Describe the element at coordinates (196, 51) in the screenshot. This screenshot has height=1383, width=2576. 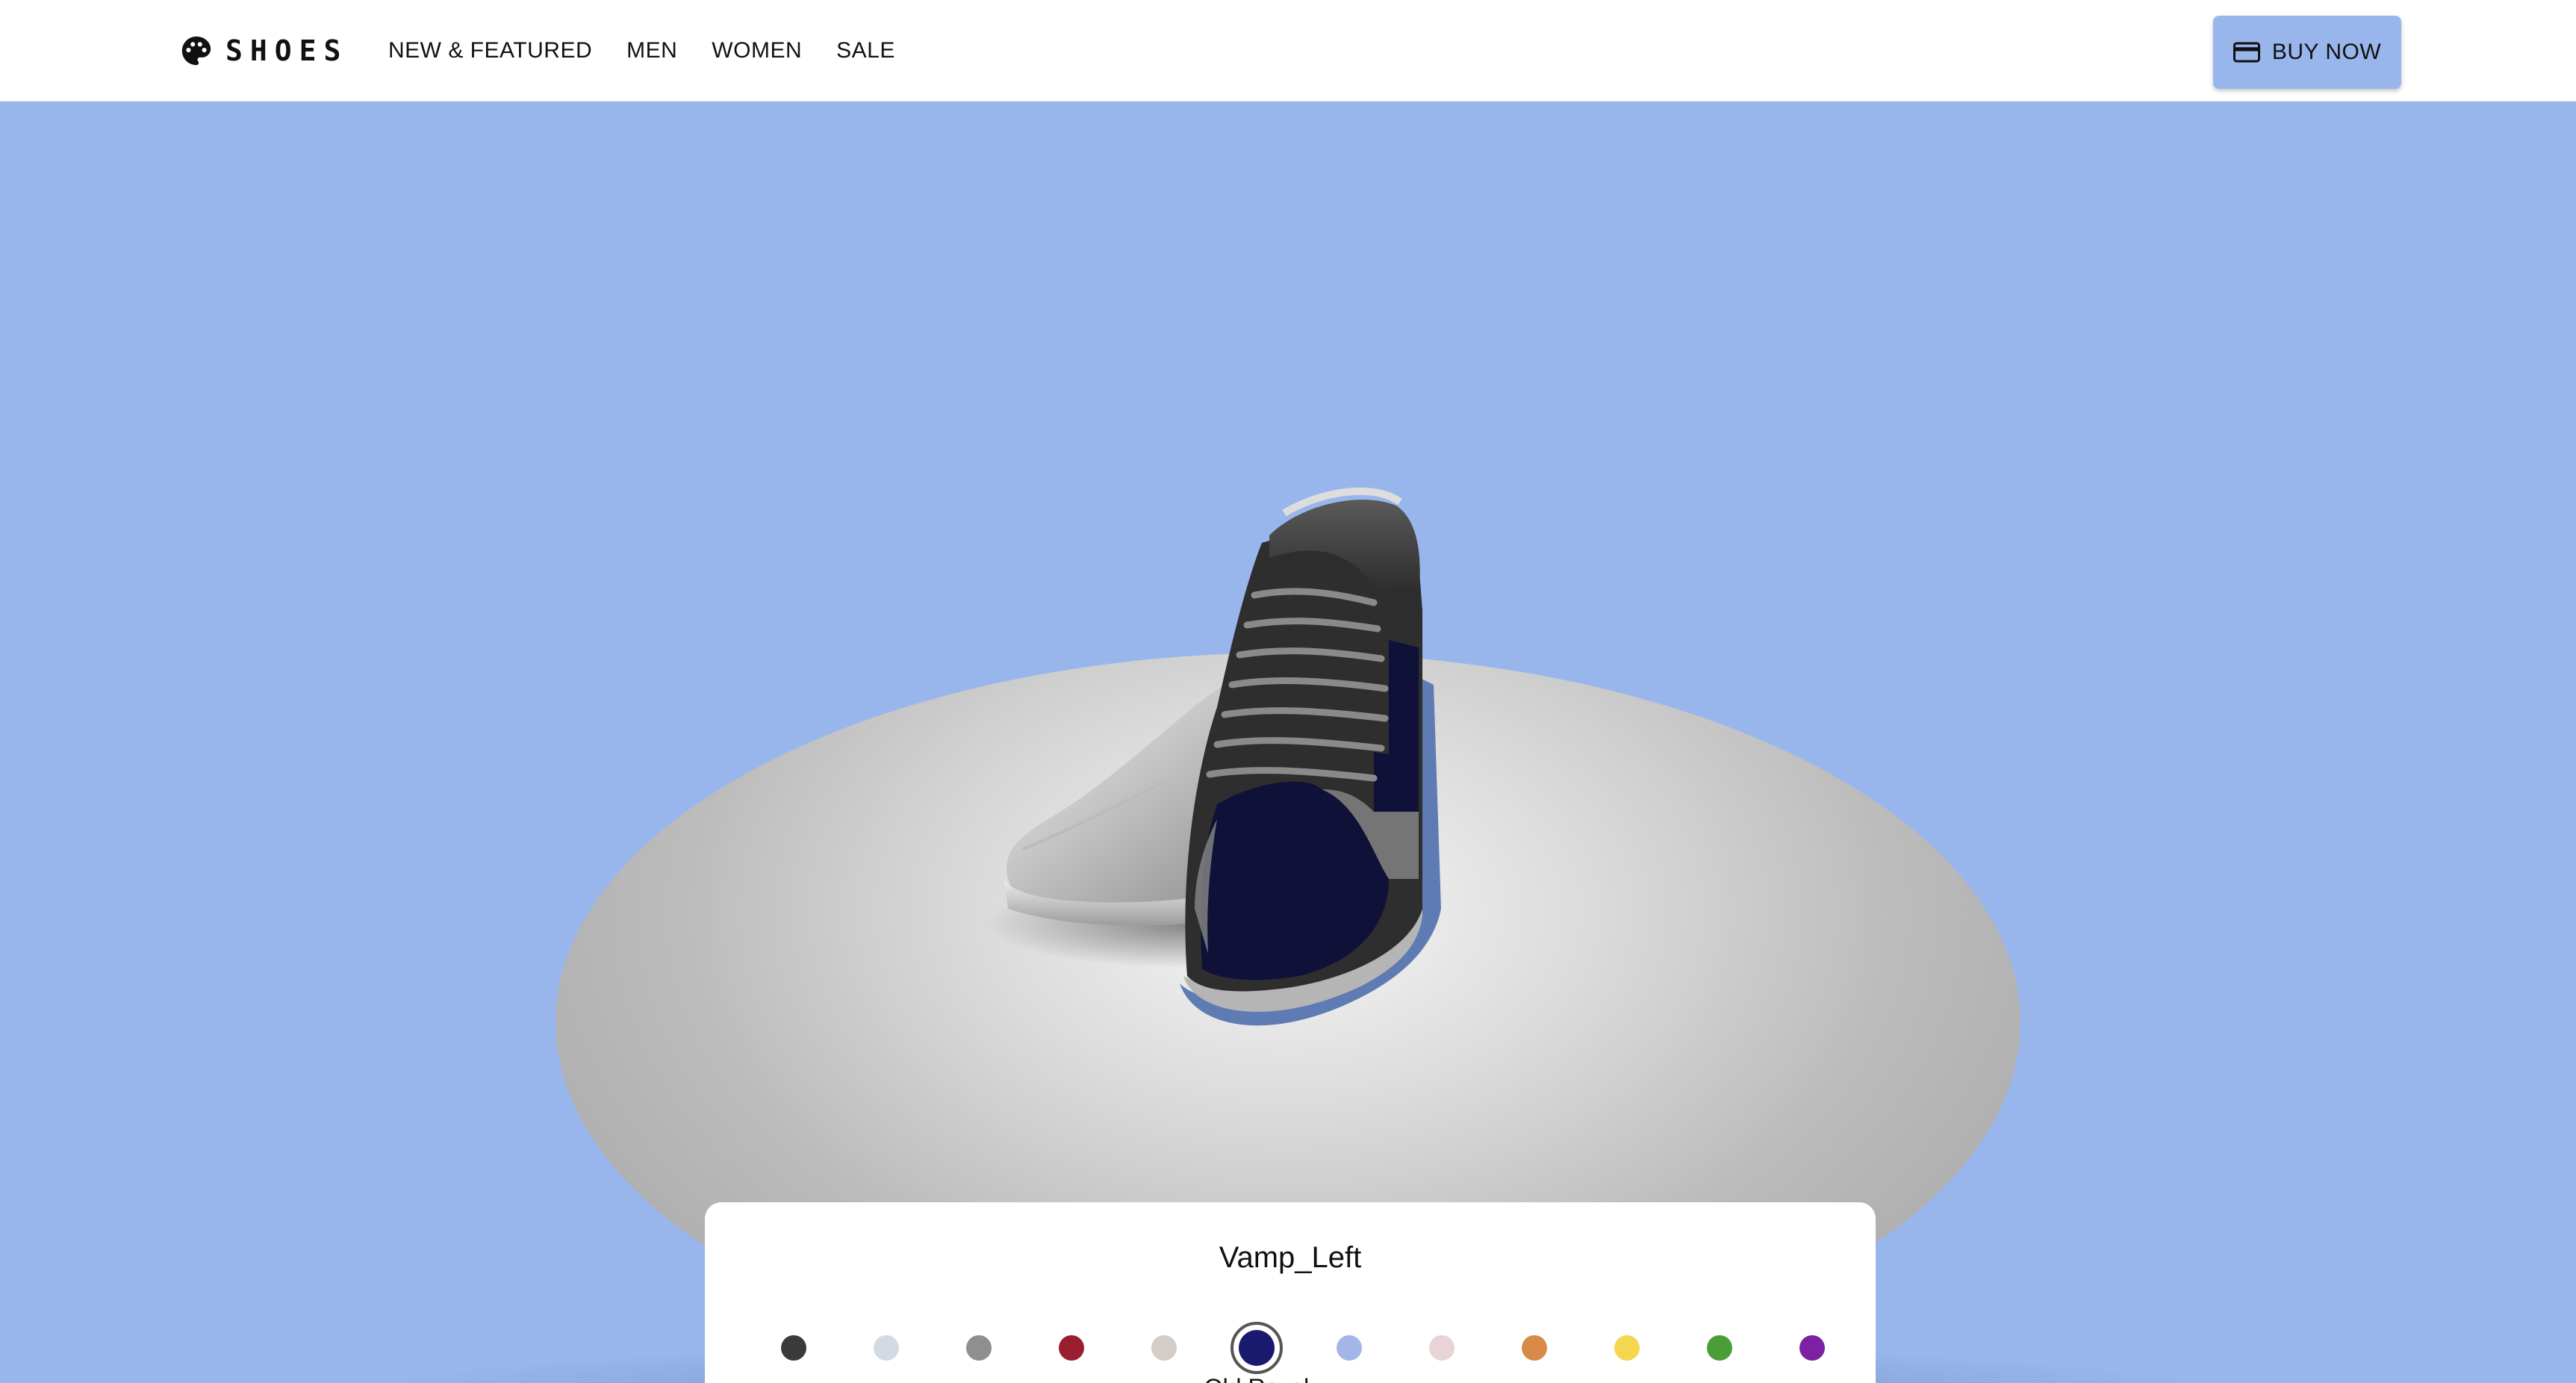
I see `palette-icon` at that location.